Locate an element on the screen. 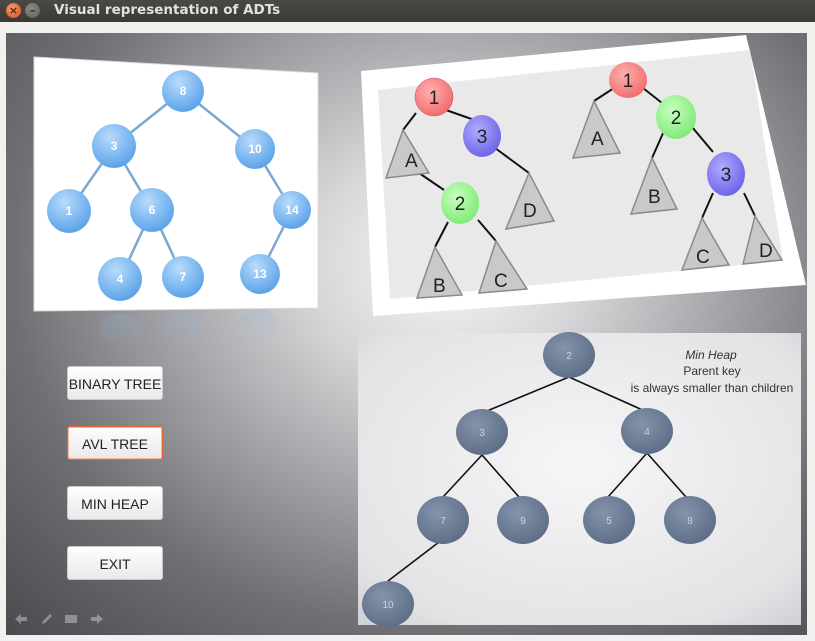 The height and width of the screenshot is (641, 815). svg-text: 10 is located at coordinates (388, 605).